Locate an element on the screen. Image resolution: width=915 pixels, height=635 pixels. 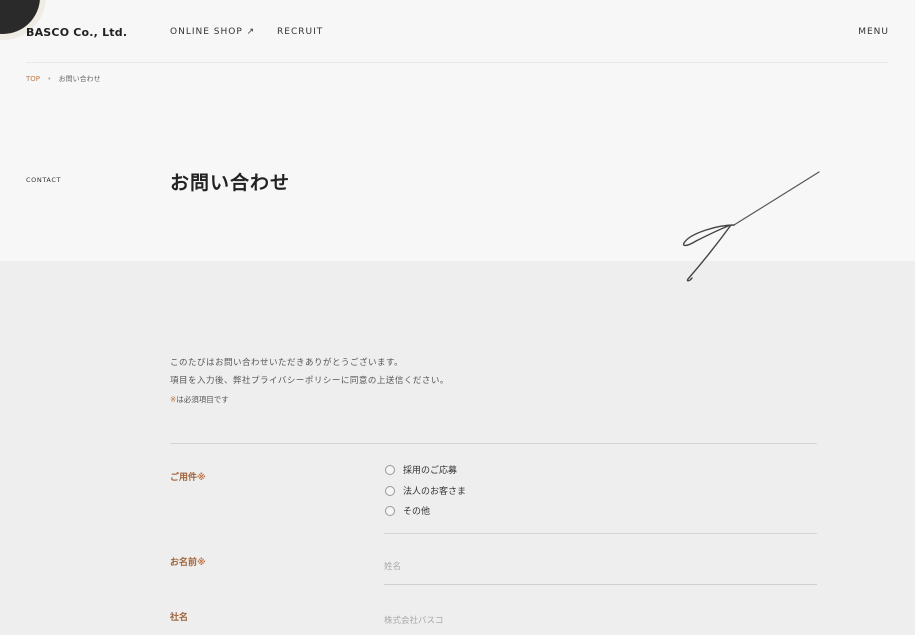
radio-option-label: その他 is located at coordinates (417, 512).